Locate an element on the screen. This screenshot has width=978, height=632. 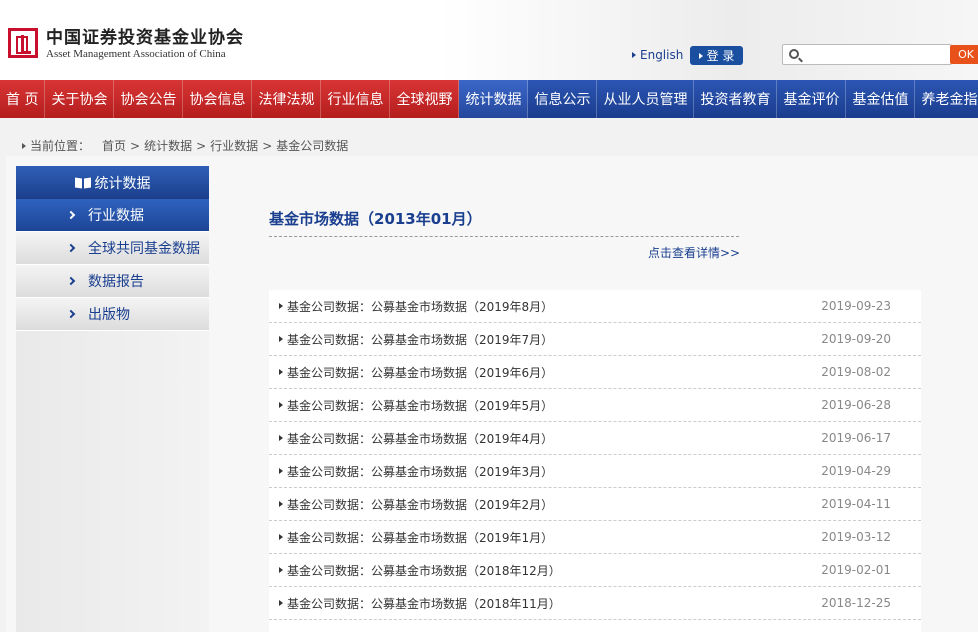
english-link: English is located at coordinates (657, 55).